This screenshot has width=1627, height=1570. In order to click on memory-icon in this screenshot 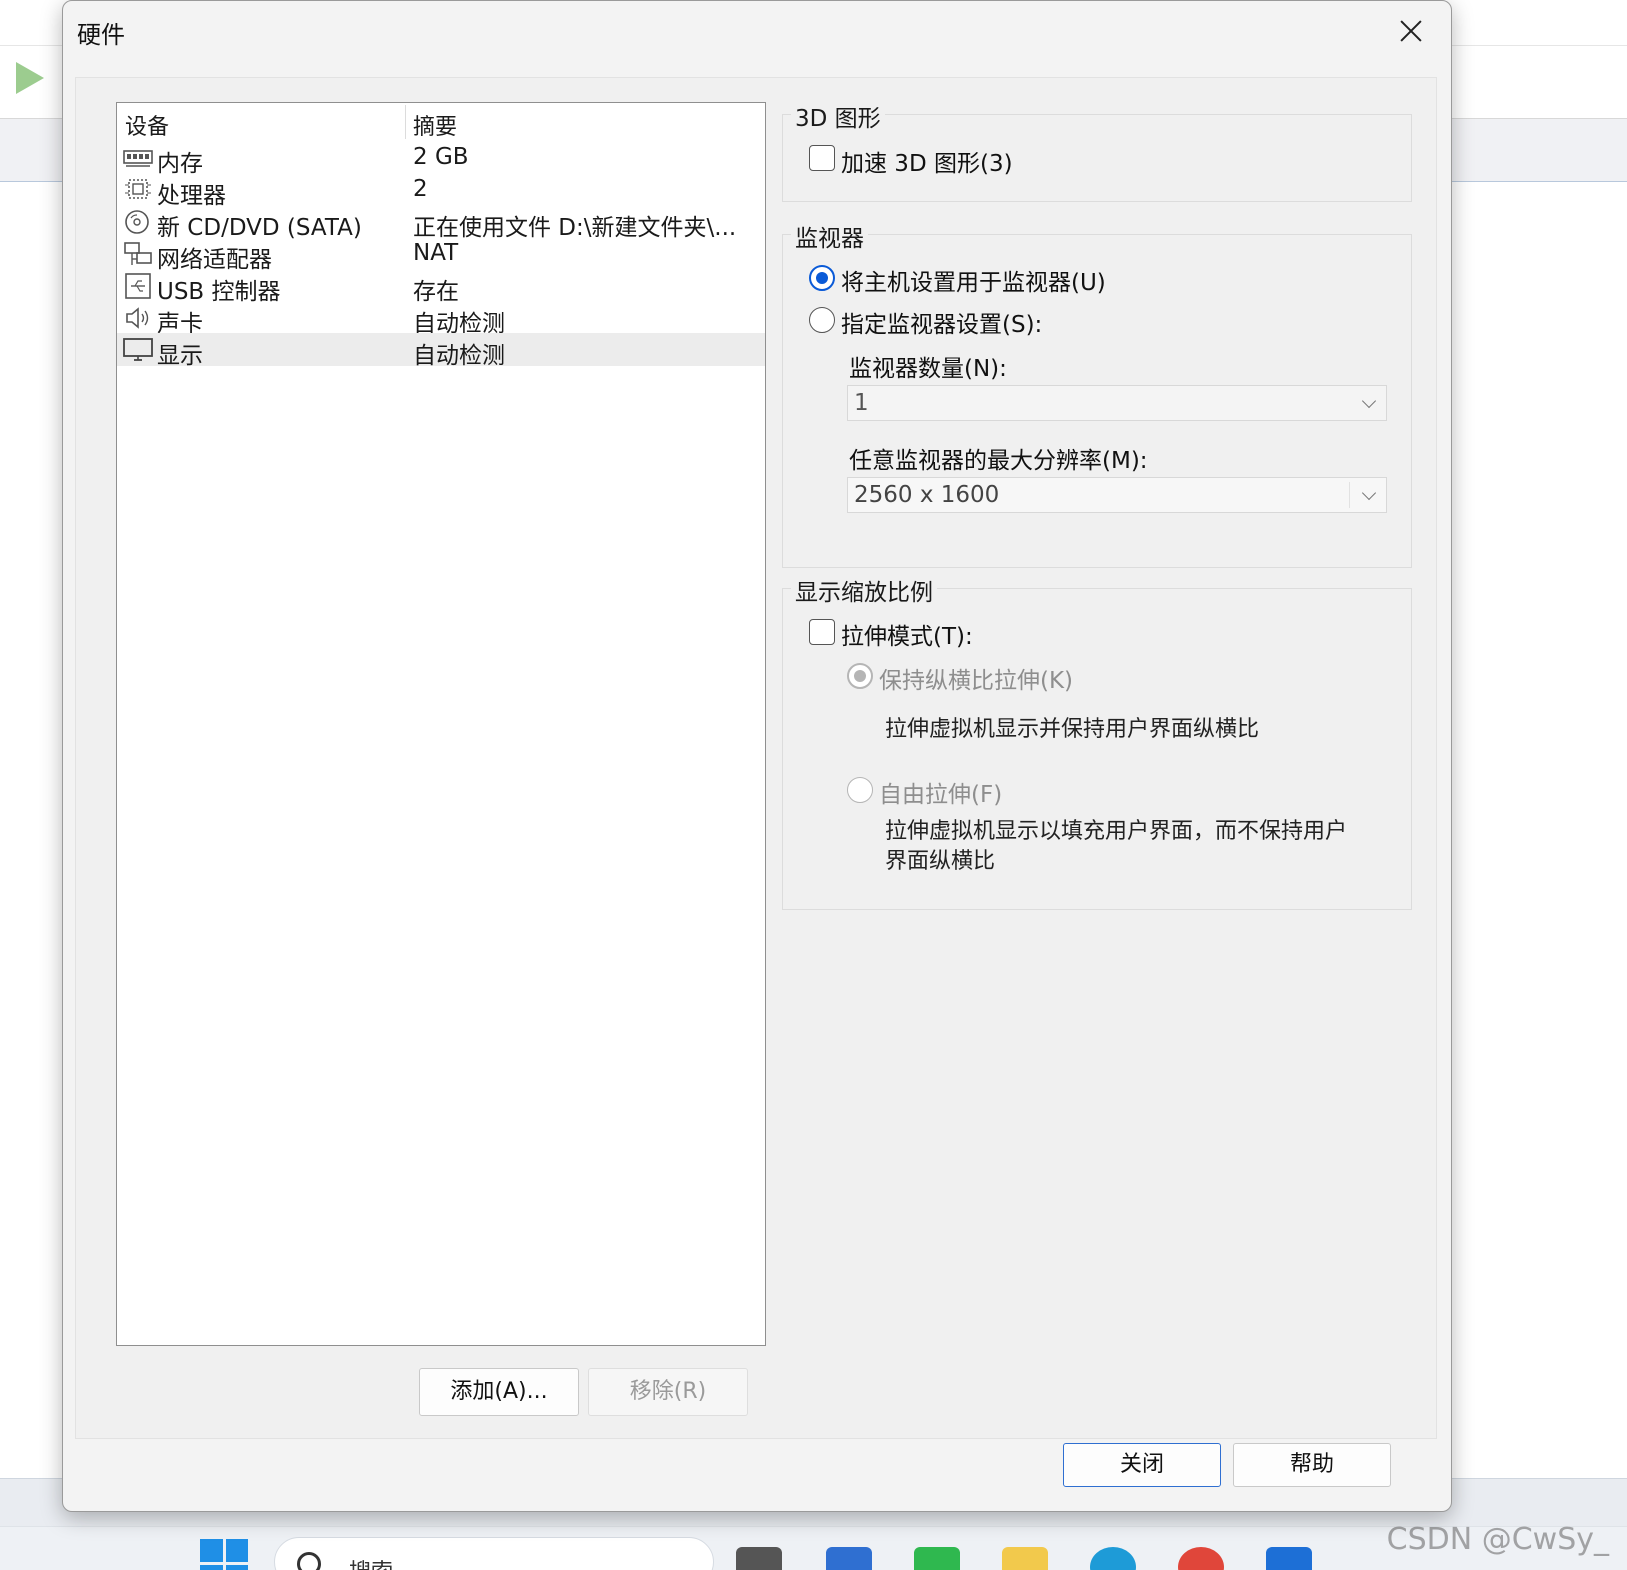, I will do `click(138, 158)`.